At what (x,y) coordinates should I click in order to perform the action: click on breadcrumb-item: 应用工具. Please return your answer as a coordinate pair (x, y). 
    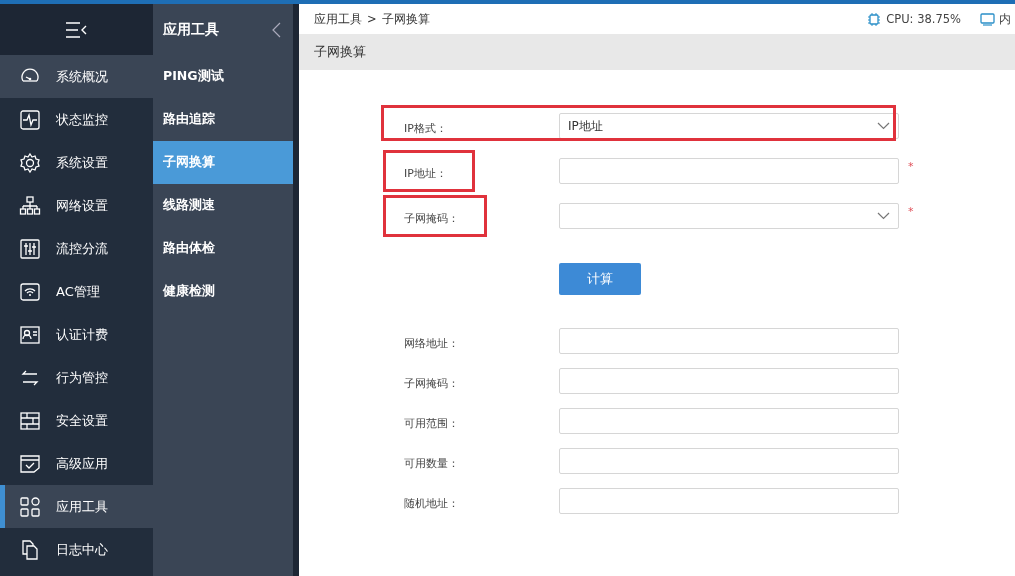
    Looking at the image, I should click on (338, 19).